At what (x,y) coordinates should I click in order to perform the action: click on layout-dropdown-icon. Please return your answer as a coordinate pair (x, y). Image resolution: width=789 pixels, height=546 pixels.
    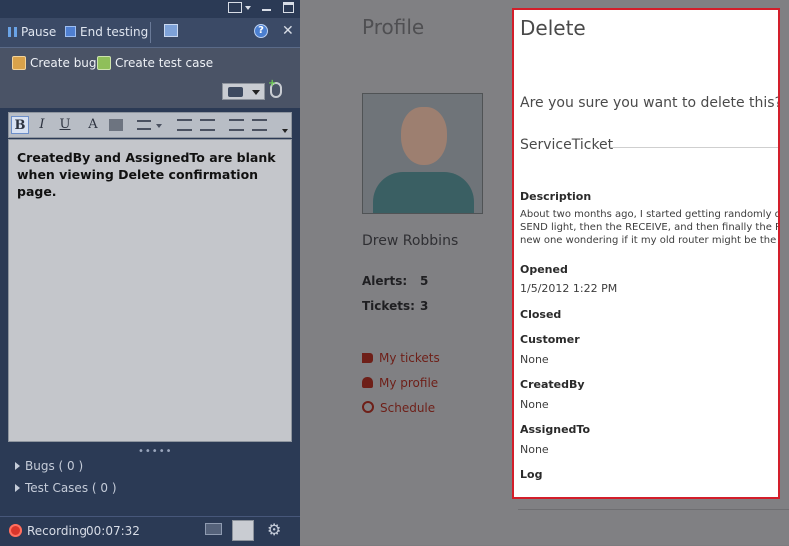
    Looking at the image, I should click on (248, 8).